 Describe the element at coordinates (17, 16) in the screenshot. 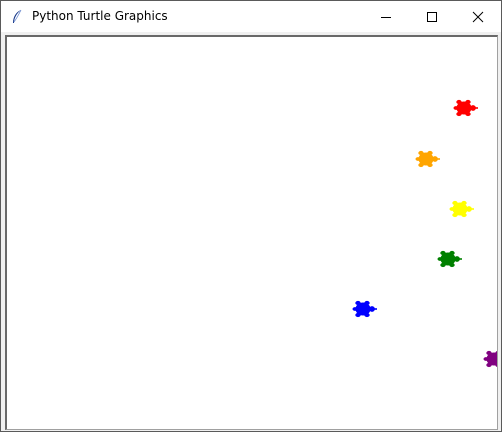

I see `feather-icon` at that location.